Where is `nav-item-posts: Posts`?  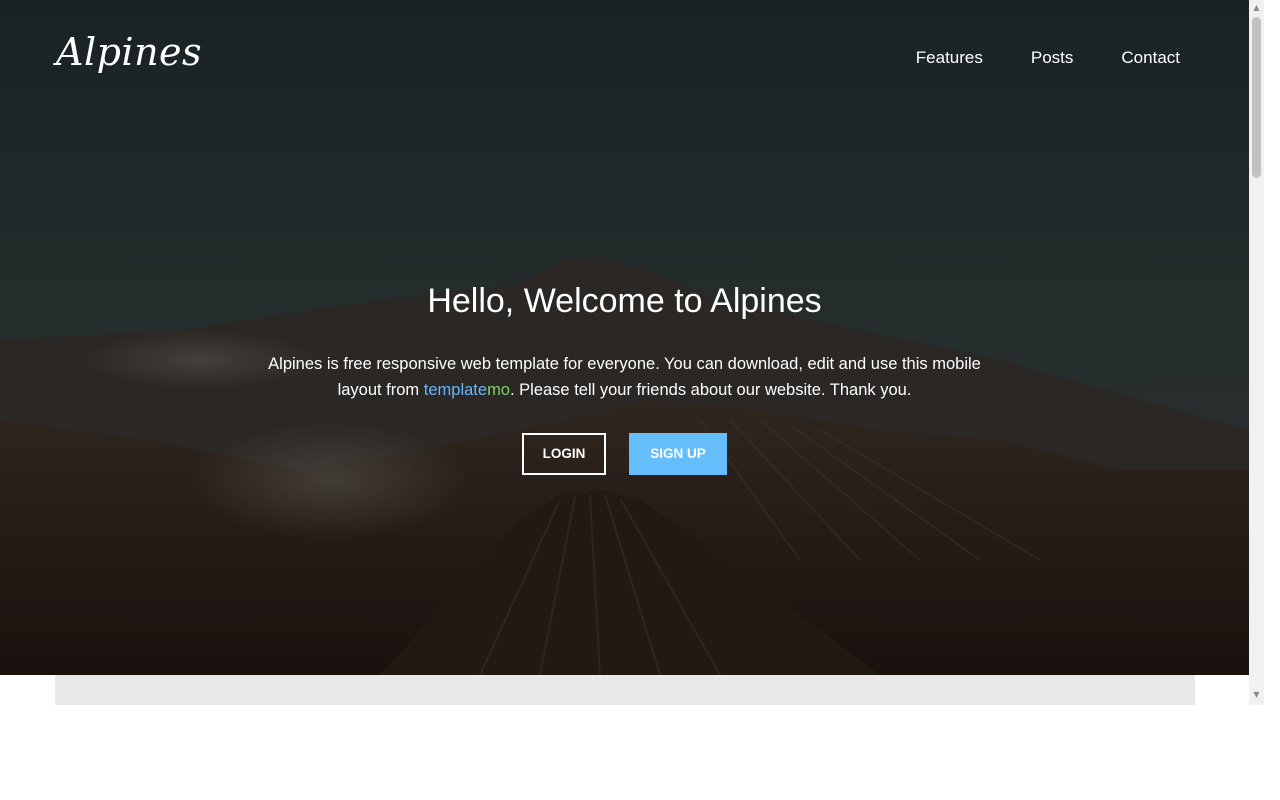
nav-item-posts: Posts is located at coordinates (1052, 58).